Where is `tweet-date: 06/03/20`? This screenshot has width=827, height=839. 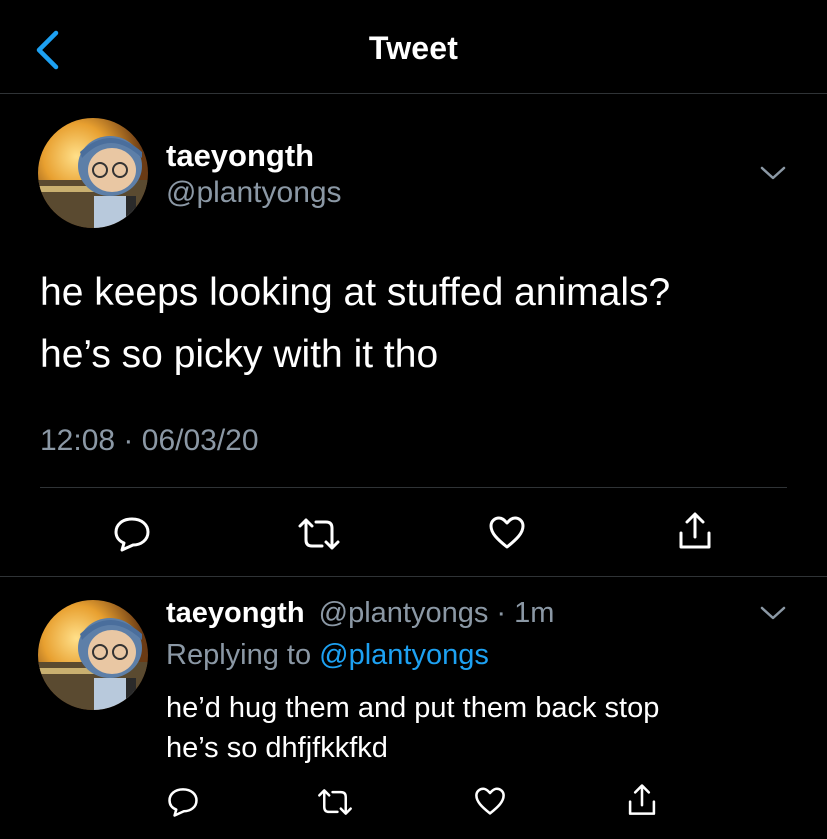
tweet-date: 06/03/20 is located at coordinates (200, 440).